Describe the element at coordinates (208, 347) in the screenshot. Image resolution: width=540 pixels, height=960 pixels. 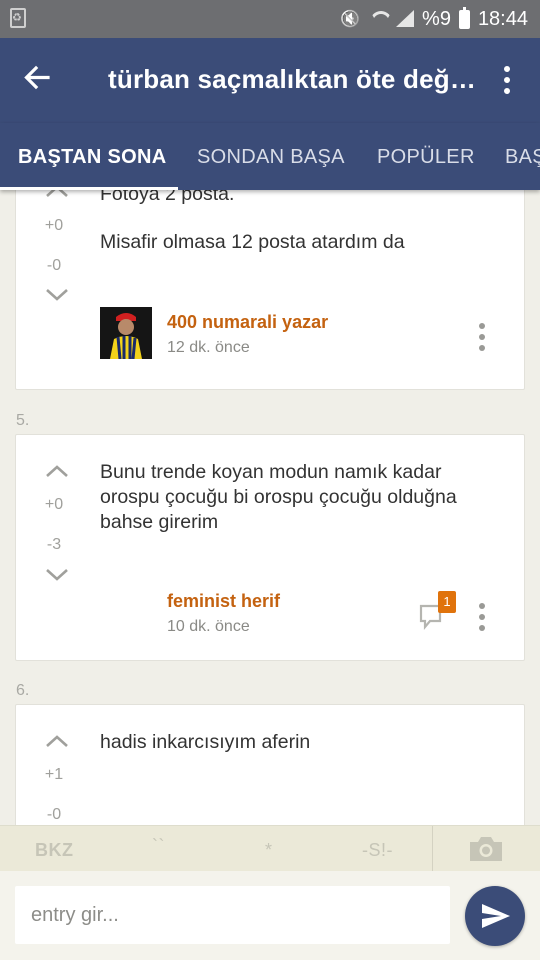
I see `entry-time: 12 dk. önce` at that location.